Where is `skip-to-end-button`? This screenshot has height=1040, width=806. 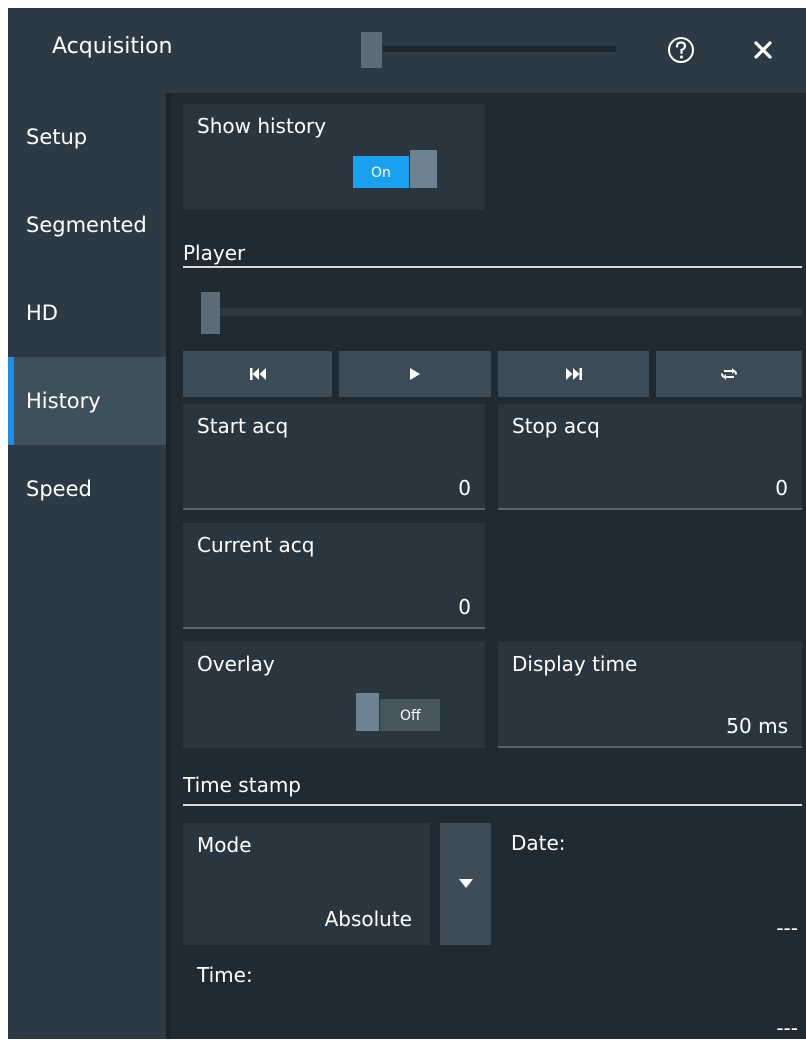 skip-to-end-button is located at coordinates (573, 374).